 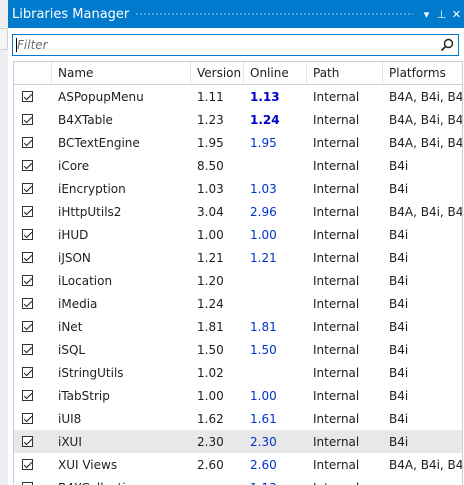 I want to click on library-version: 2.60, so click(x=210, y=464).